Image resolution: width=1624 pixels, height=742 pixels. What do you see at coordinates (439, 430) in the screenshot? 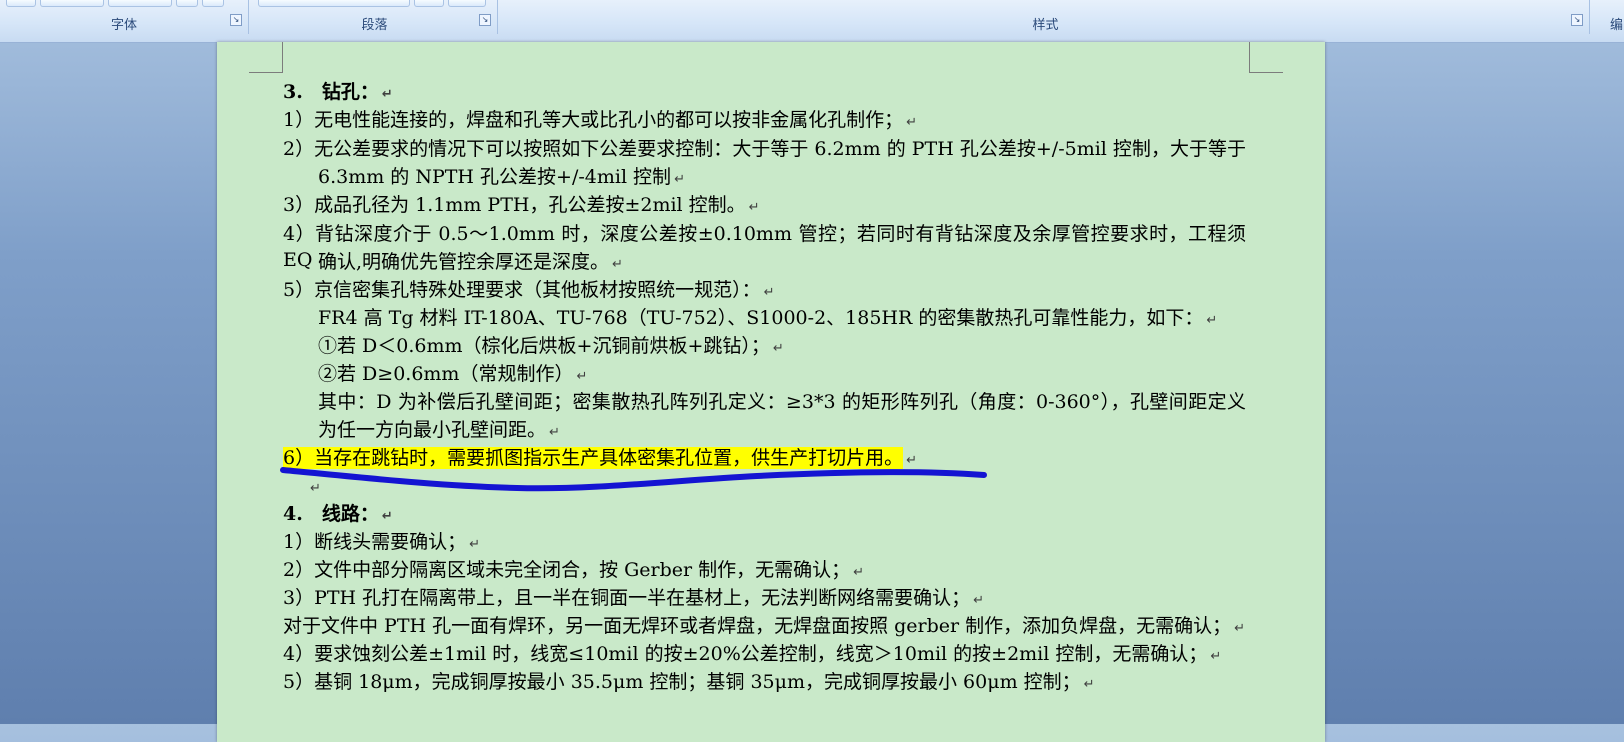
I see `list-item-continuation: 为任一方向最小孔壁间距。 ↵` at bounding box center [439, 430].